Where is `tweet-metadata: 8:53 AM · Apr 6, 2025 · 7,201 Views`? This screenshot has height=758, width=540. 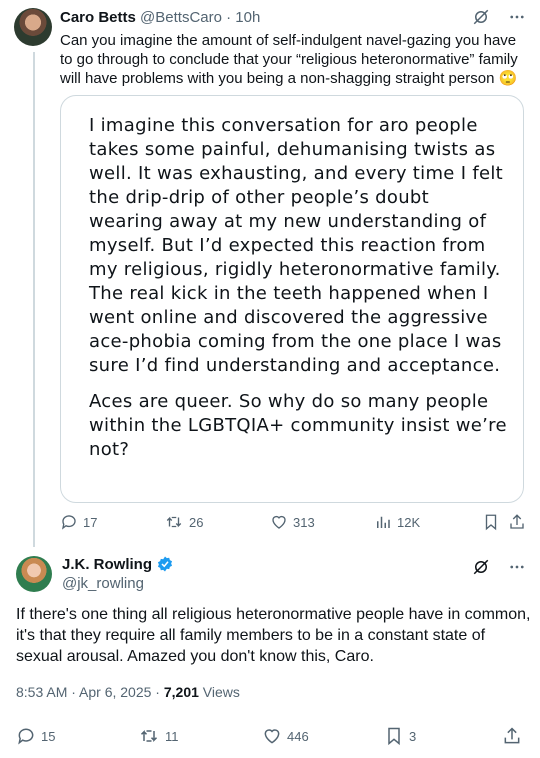
tweet-metadata: 8:53 AM · Apr 6, 2025 · 7,201 Views is located at coordinates (128, 692).